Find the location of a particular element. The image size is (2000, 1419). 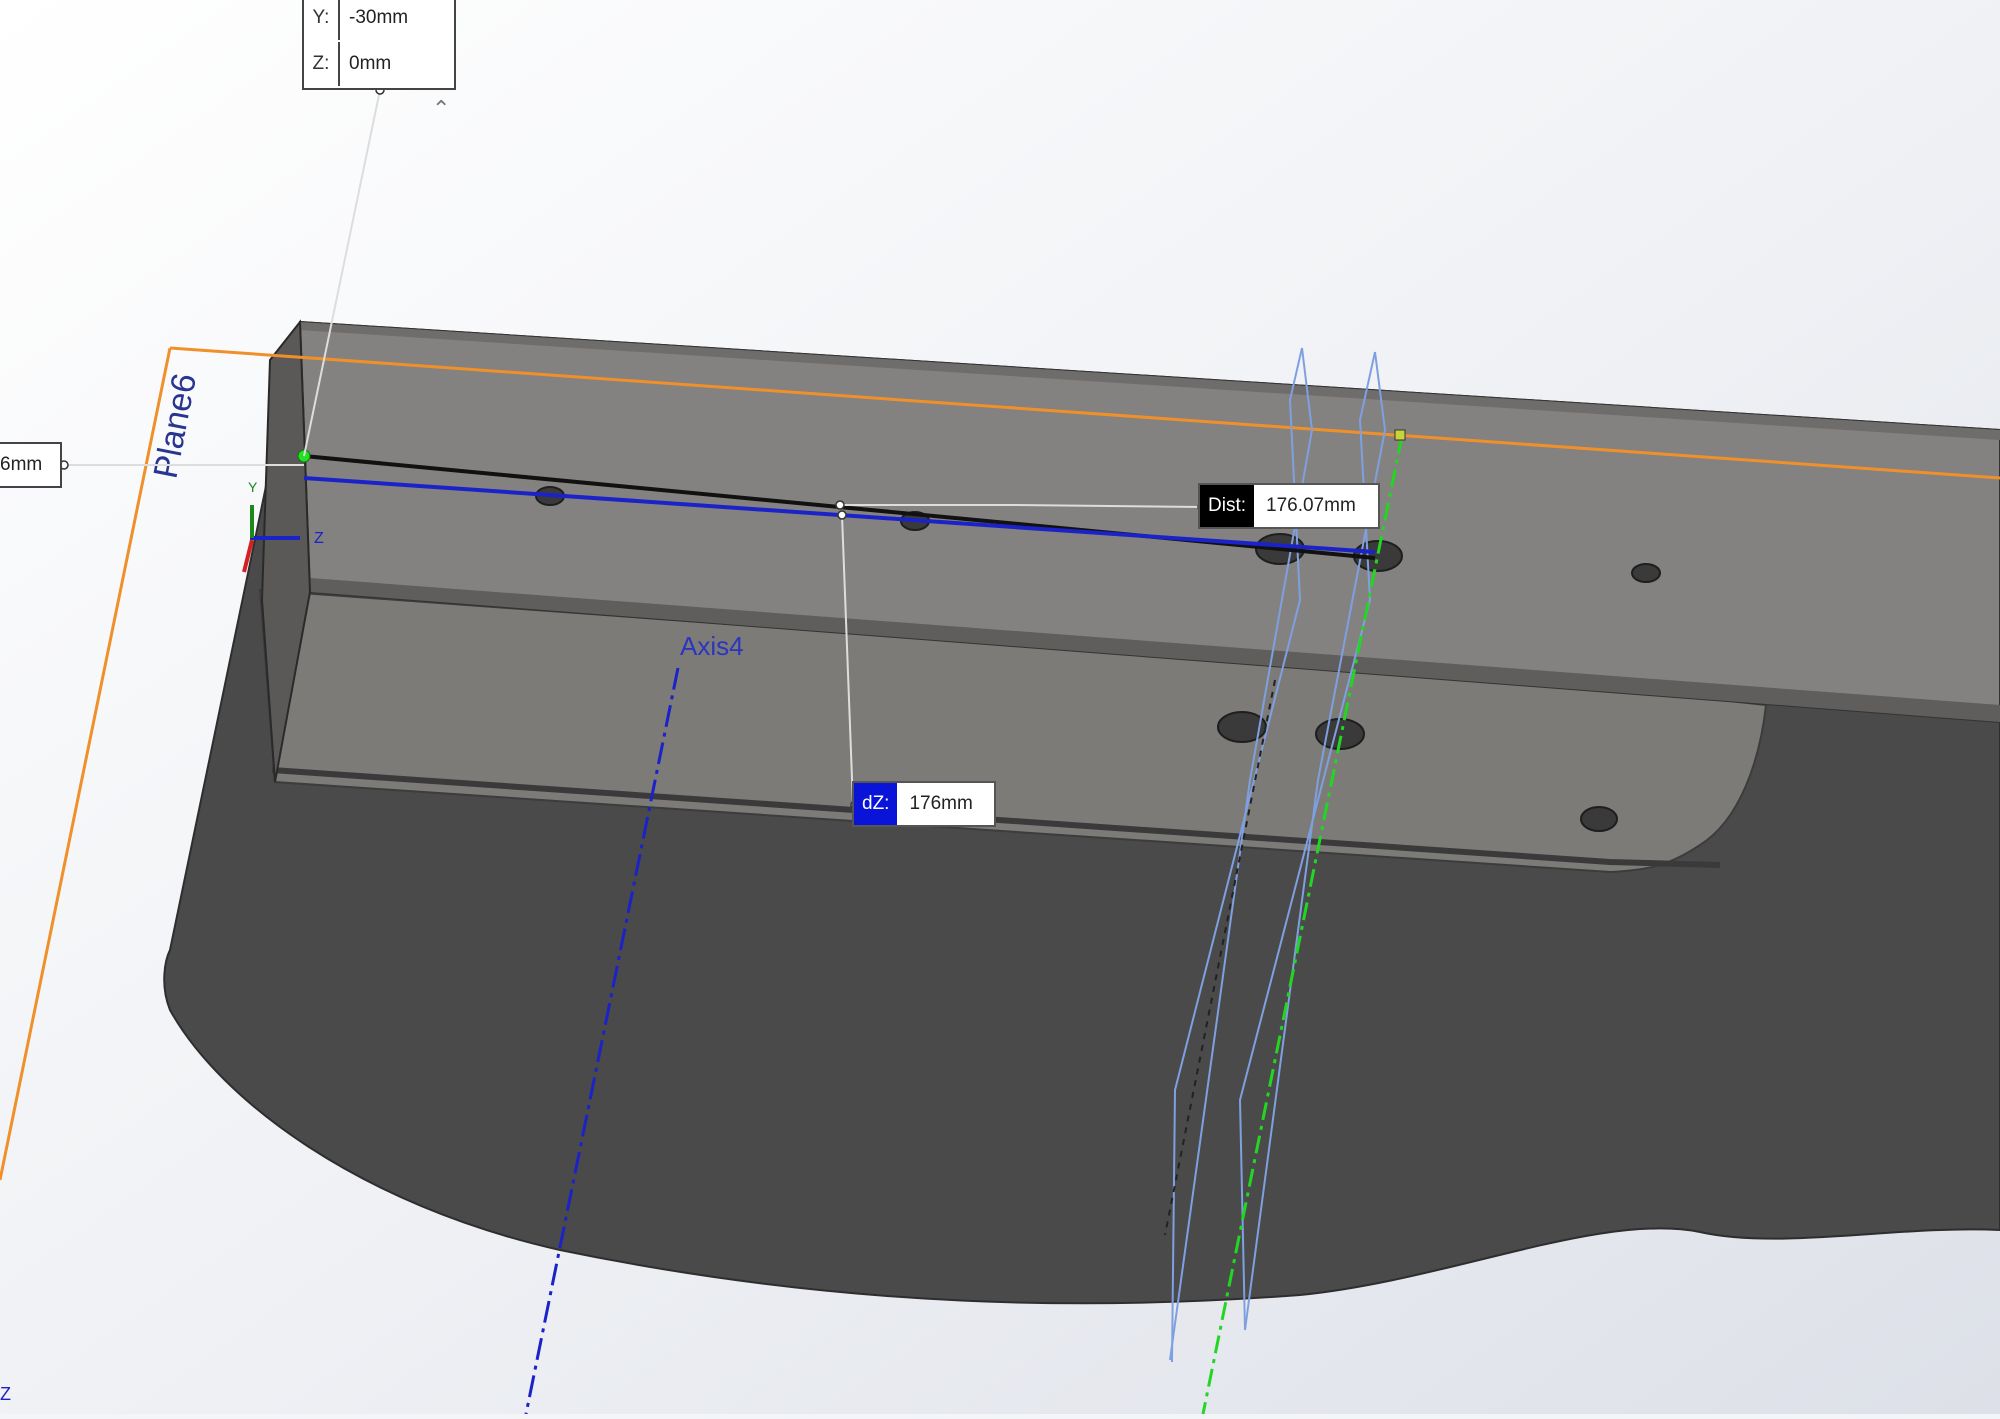

coord-y-value: -30mm is located at coordinates (379, 17).